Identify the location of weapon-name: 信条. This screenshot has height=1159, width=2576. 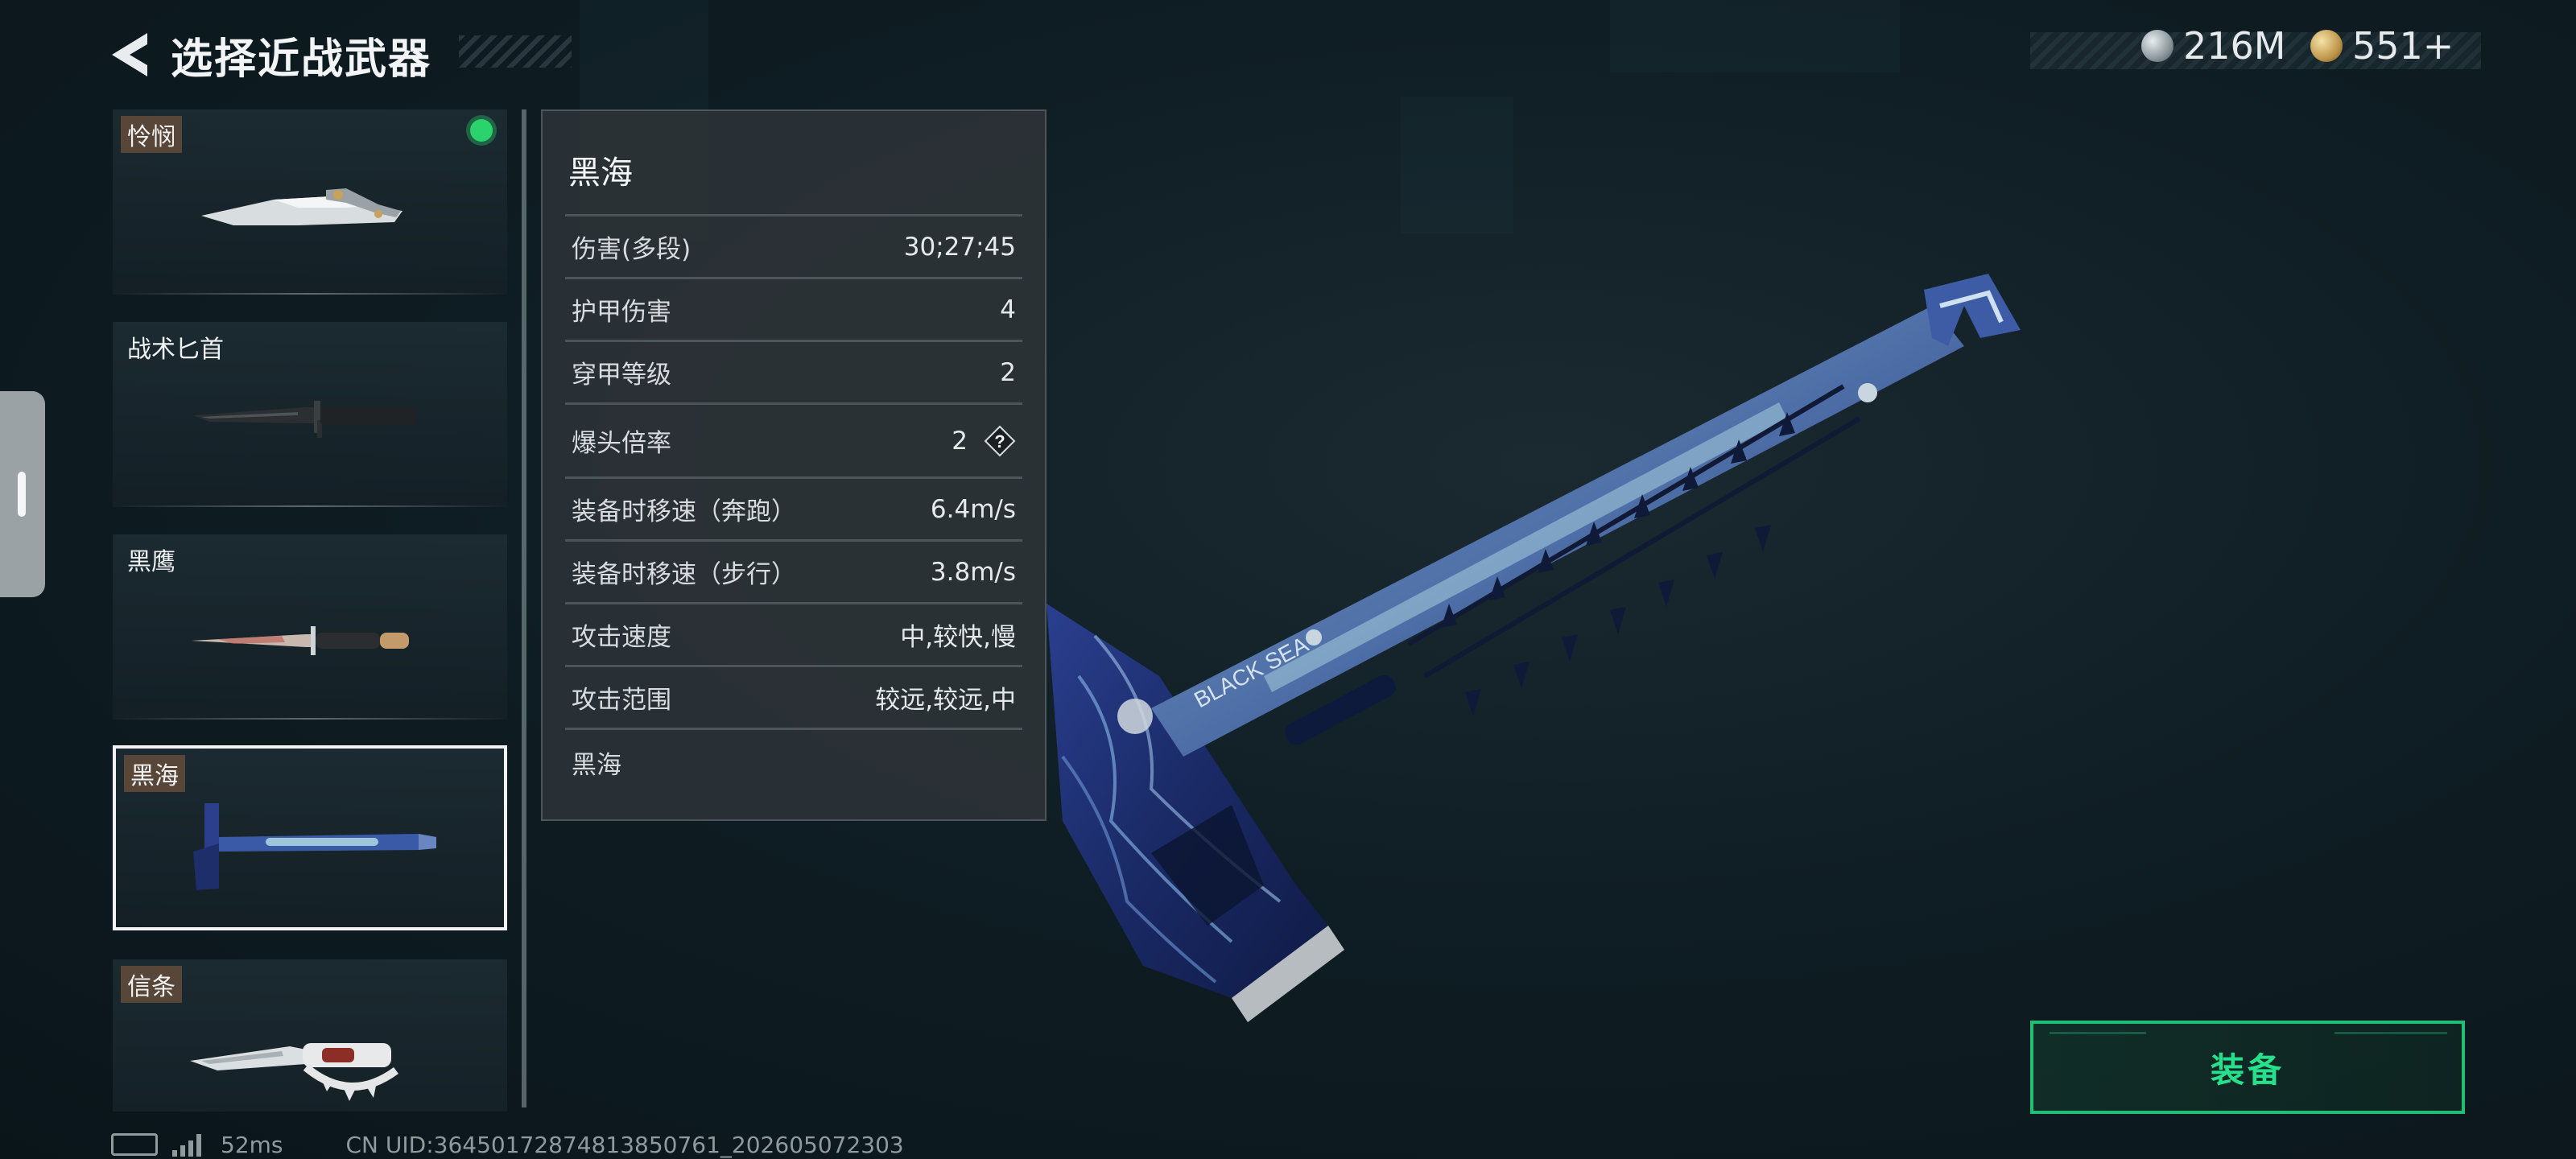
(151, 984).